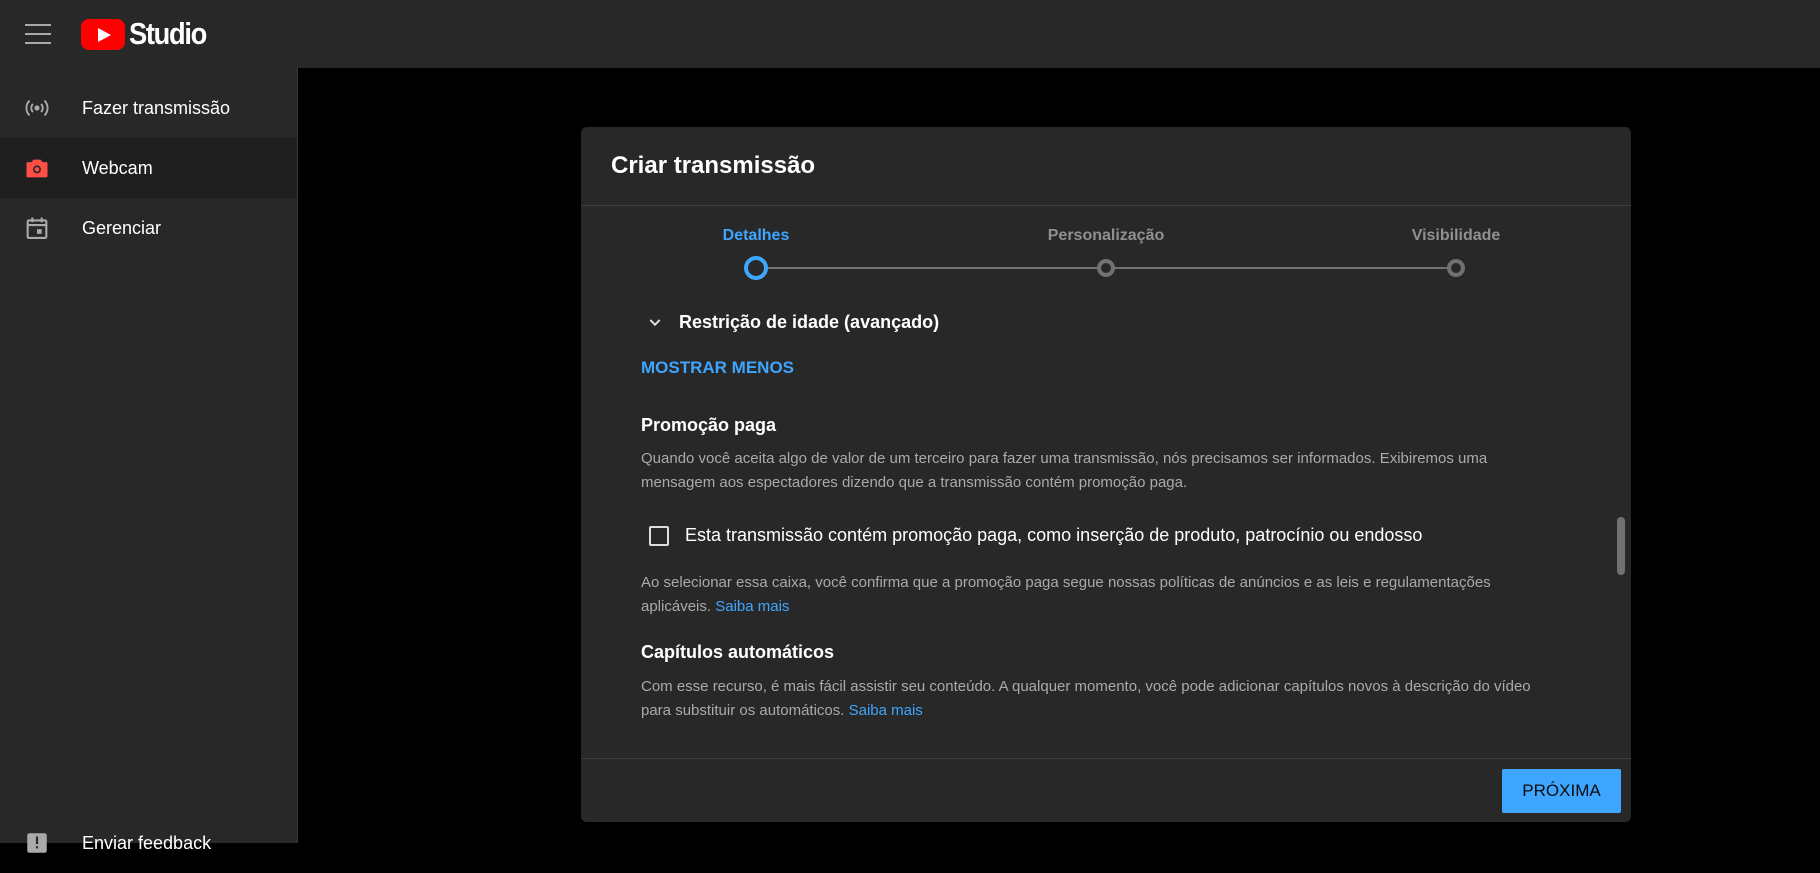  I want to click on step-customization-dot, so click(1106, 268).